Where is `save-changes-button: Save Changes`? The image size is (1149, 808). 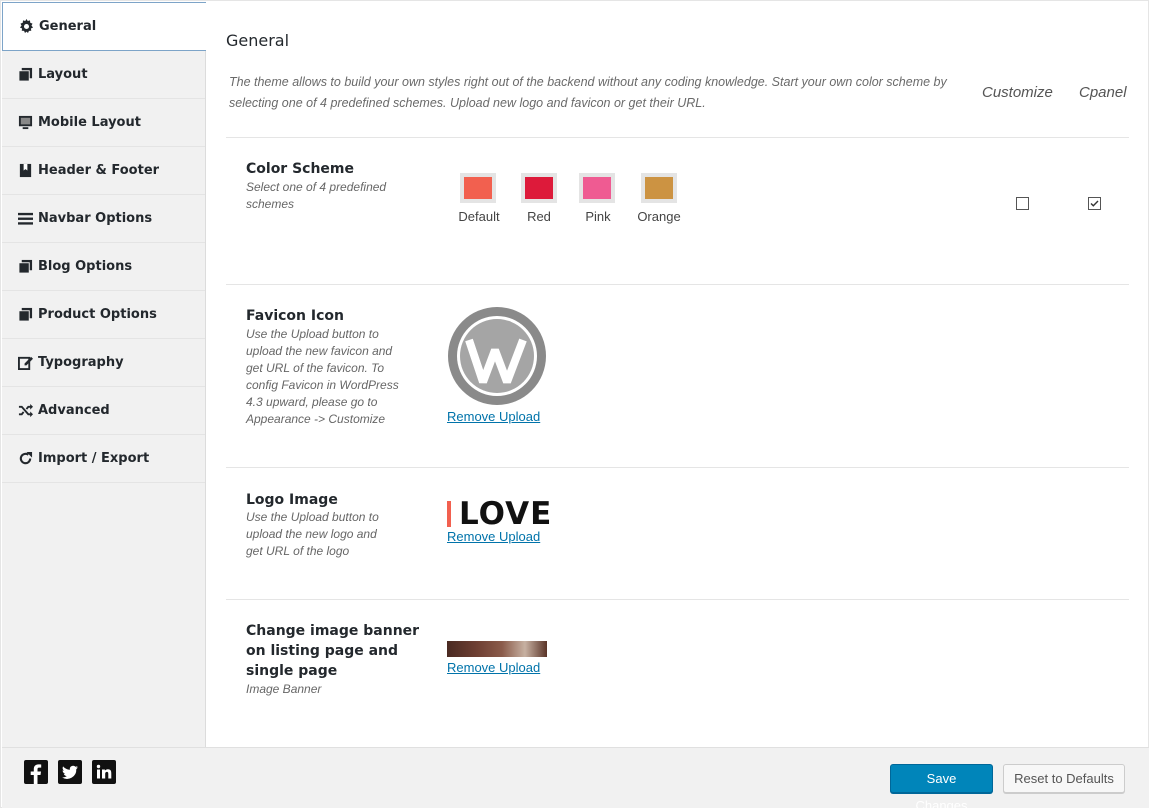 save-changes-button: Save Changes is located at coordinates (941, 786).